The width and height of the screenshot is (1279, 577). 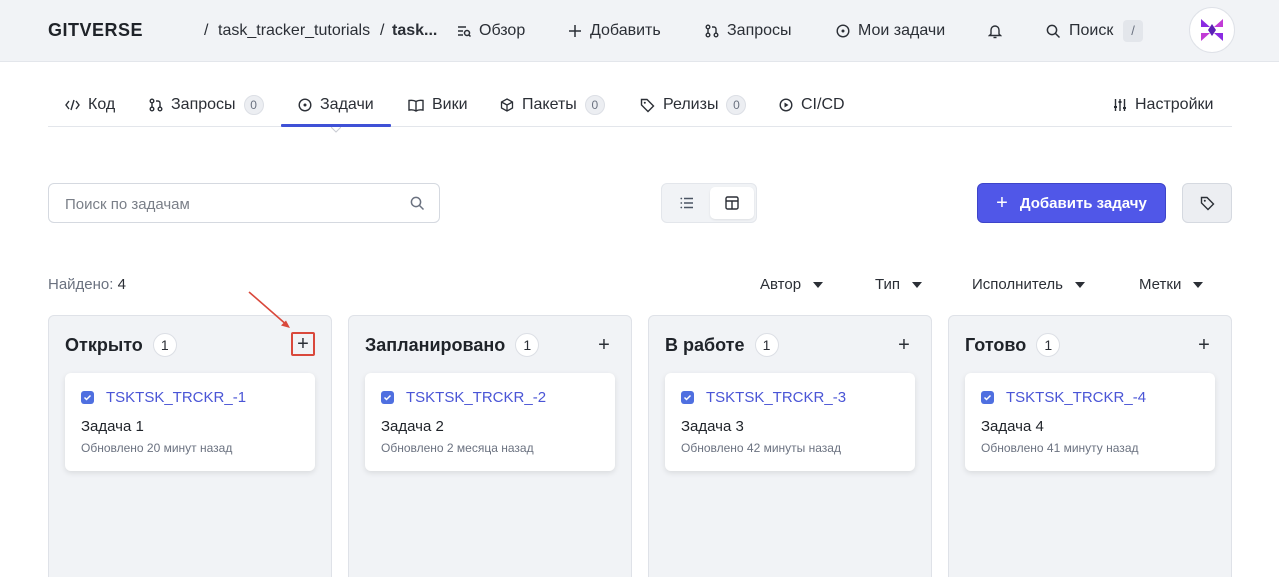 I want to click on package-icon, so click(x=507, y=105).